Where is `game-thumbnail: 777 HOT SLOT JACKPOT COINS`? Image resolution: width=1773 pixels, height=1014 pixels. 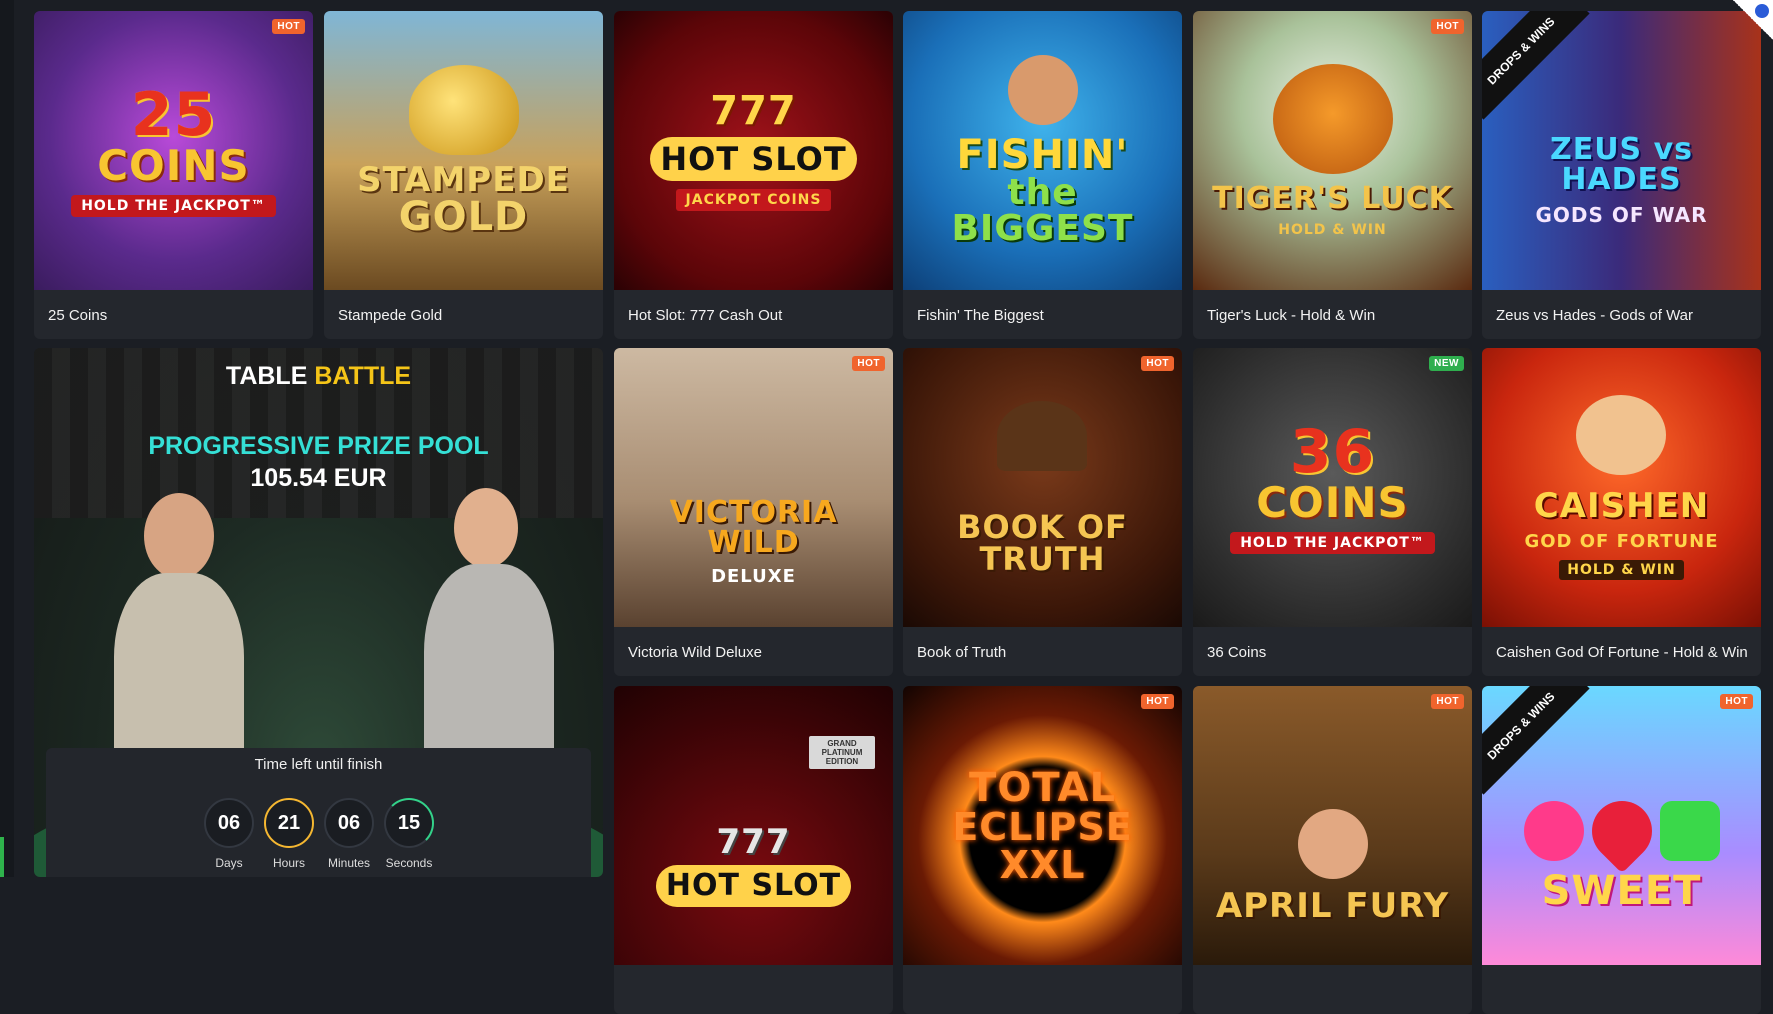 game-thumbnail: 777 HOT SLOT JACKPOT COINS is located at coordinates (753, 150).